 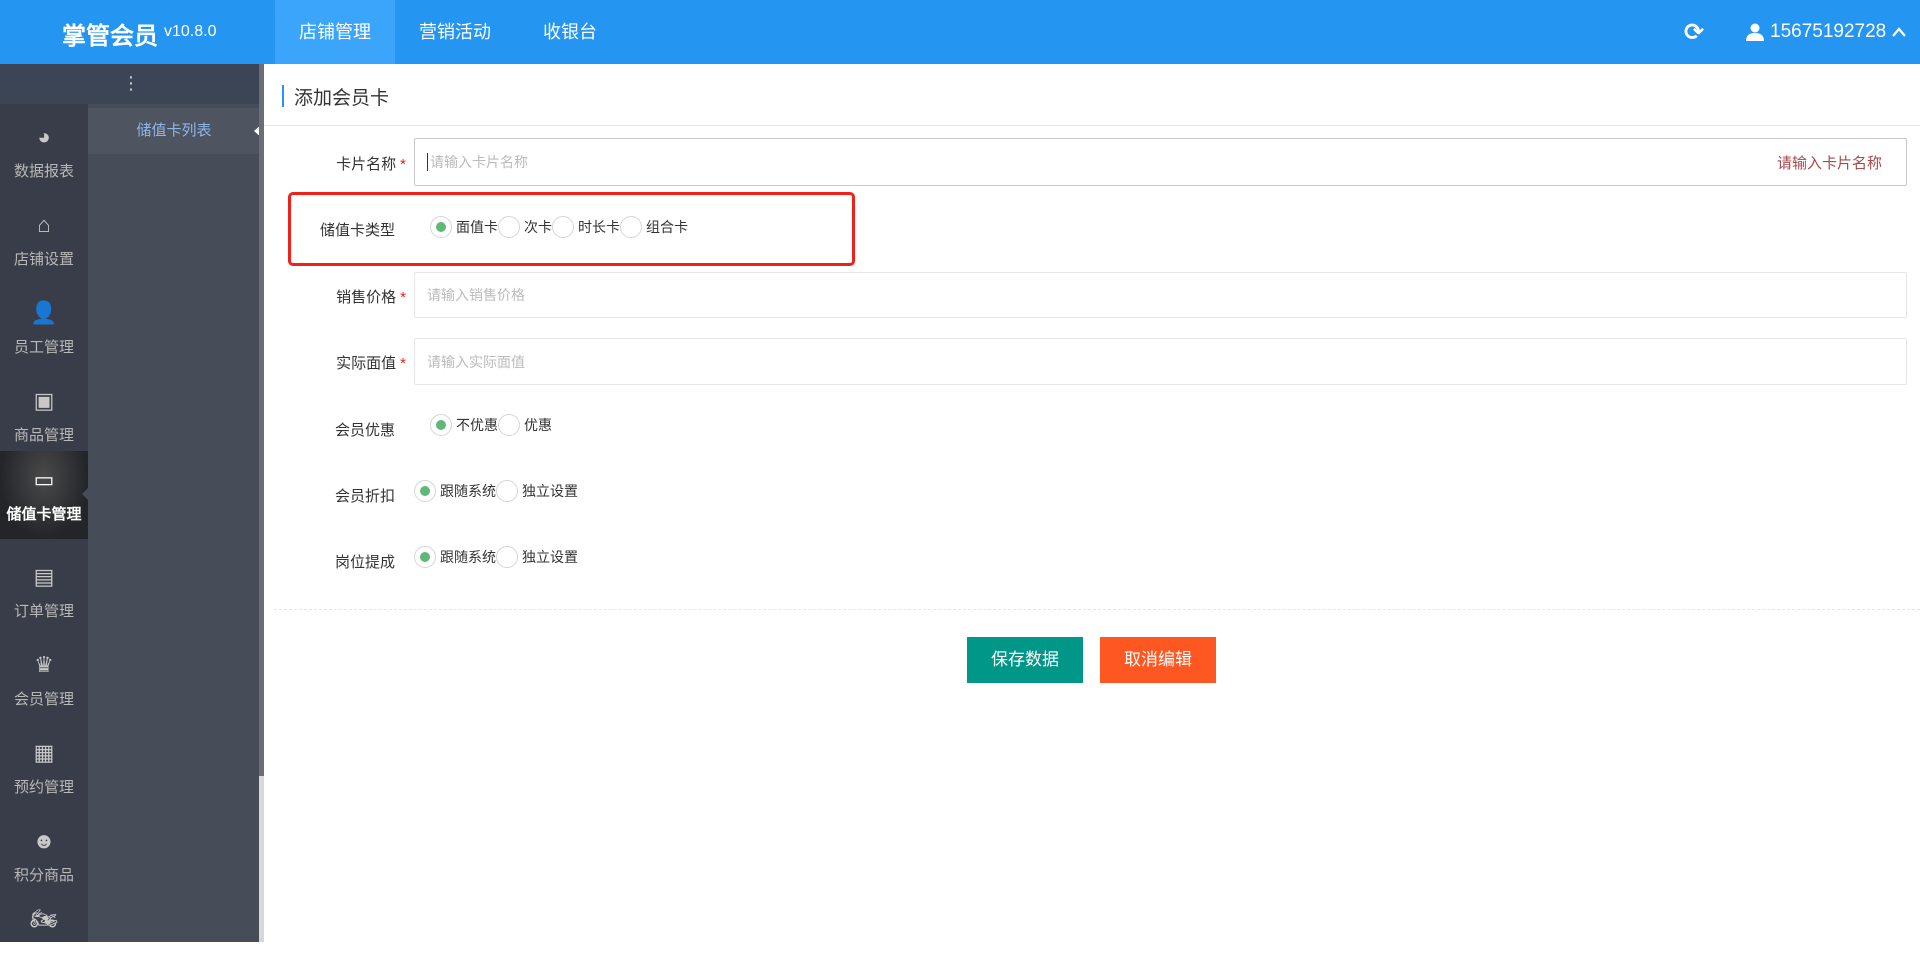 I want to click on page-header: 添加会员卡, so click(x=1092, y=95).